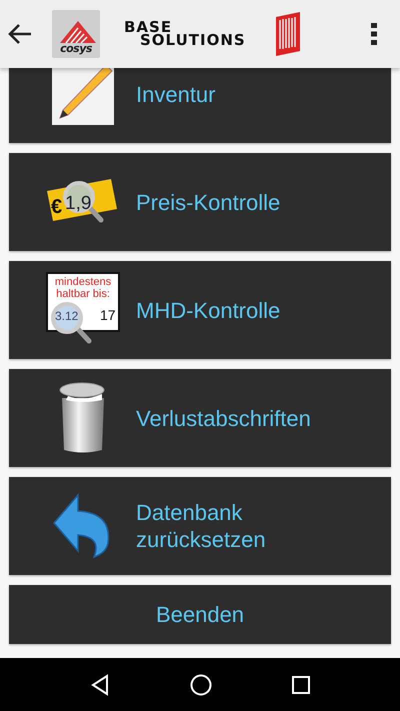 Image resolution: width=400 pixels, height=711 pixels. Describe the element at coordinates (201, 685) in the screenshot. I see `home-icon` at that location.